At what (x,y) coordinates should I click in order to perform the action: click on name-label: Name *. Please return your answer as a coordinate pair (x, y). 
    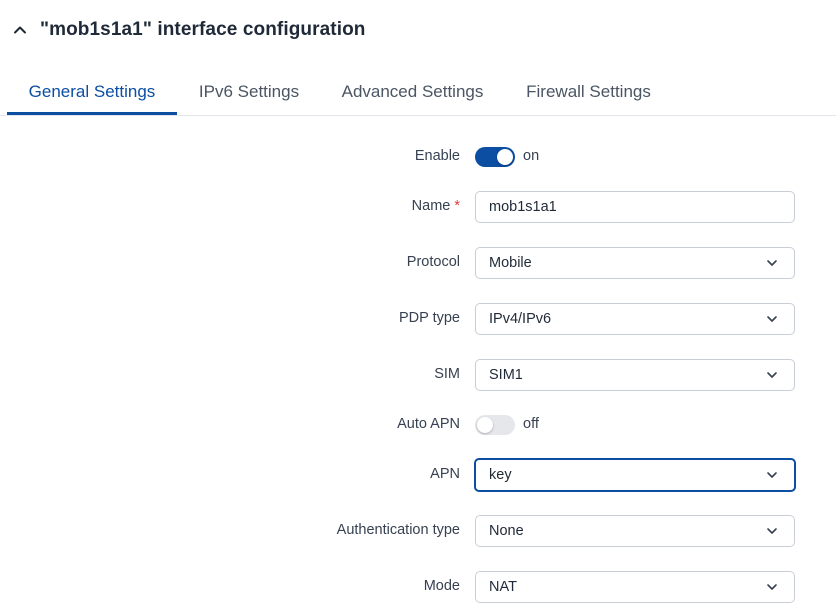
    Looking at the image, I should click on (436, 206).